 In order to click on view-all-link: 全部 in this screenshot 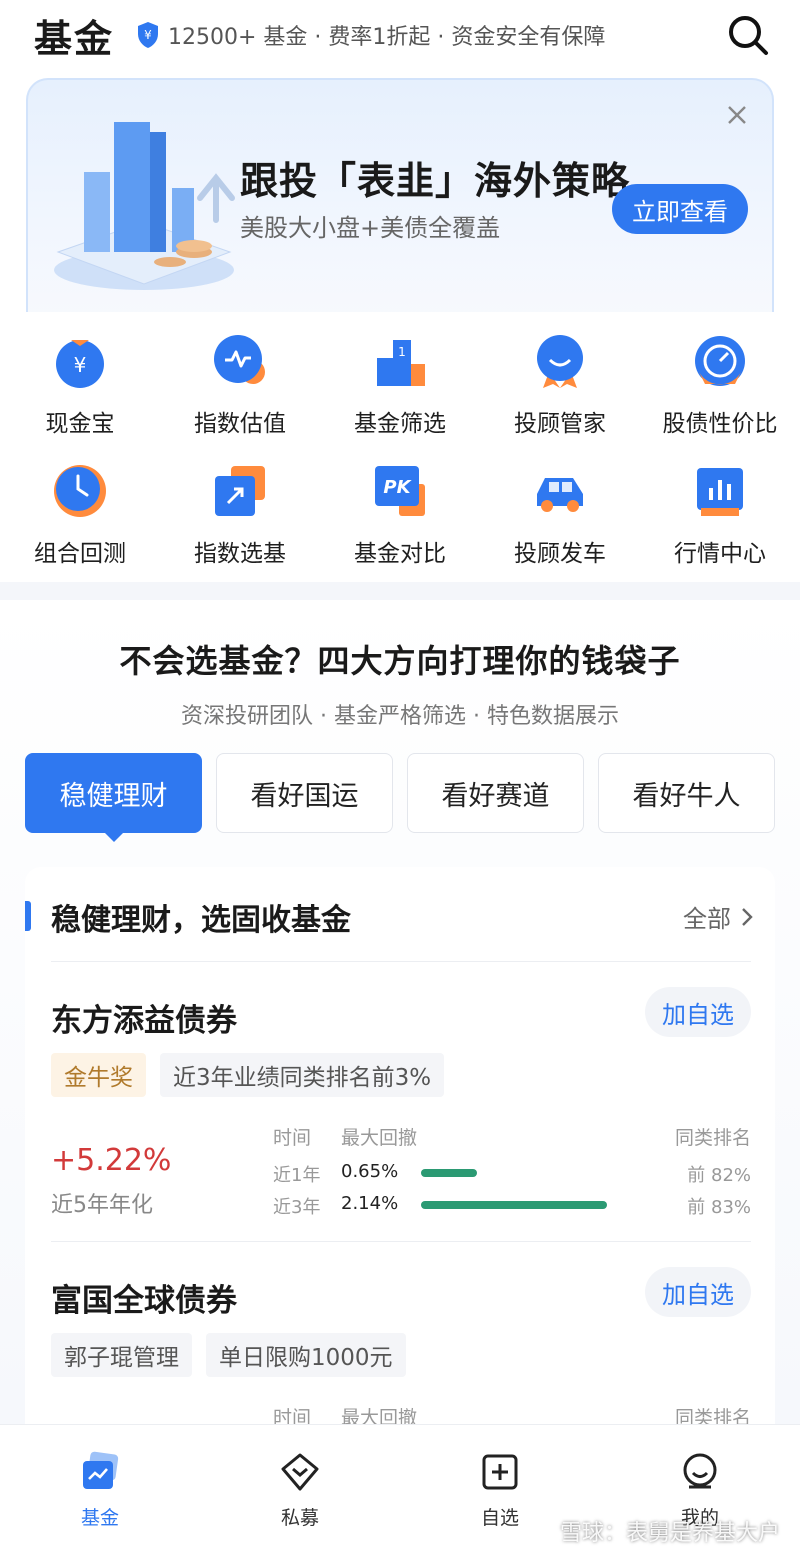, I will do `click(718, 916)`.